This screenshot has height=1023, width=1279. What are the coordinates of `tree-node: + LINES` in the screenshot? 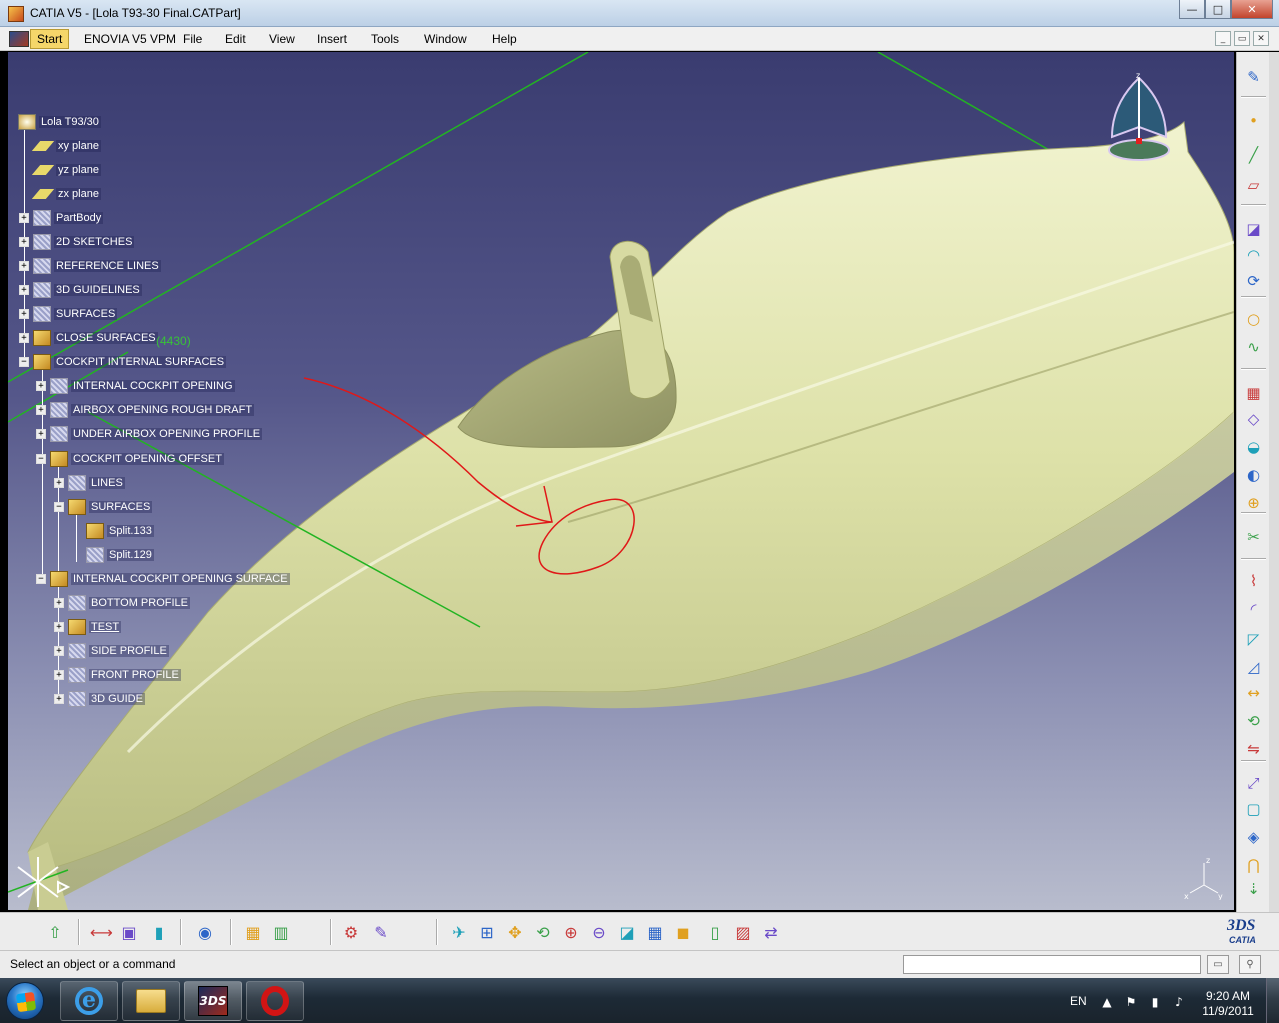 It's located at (89, 483).